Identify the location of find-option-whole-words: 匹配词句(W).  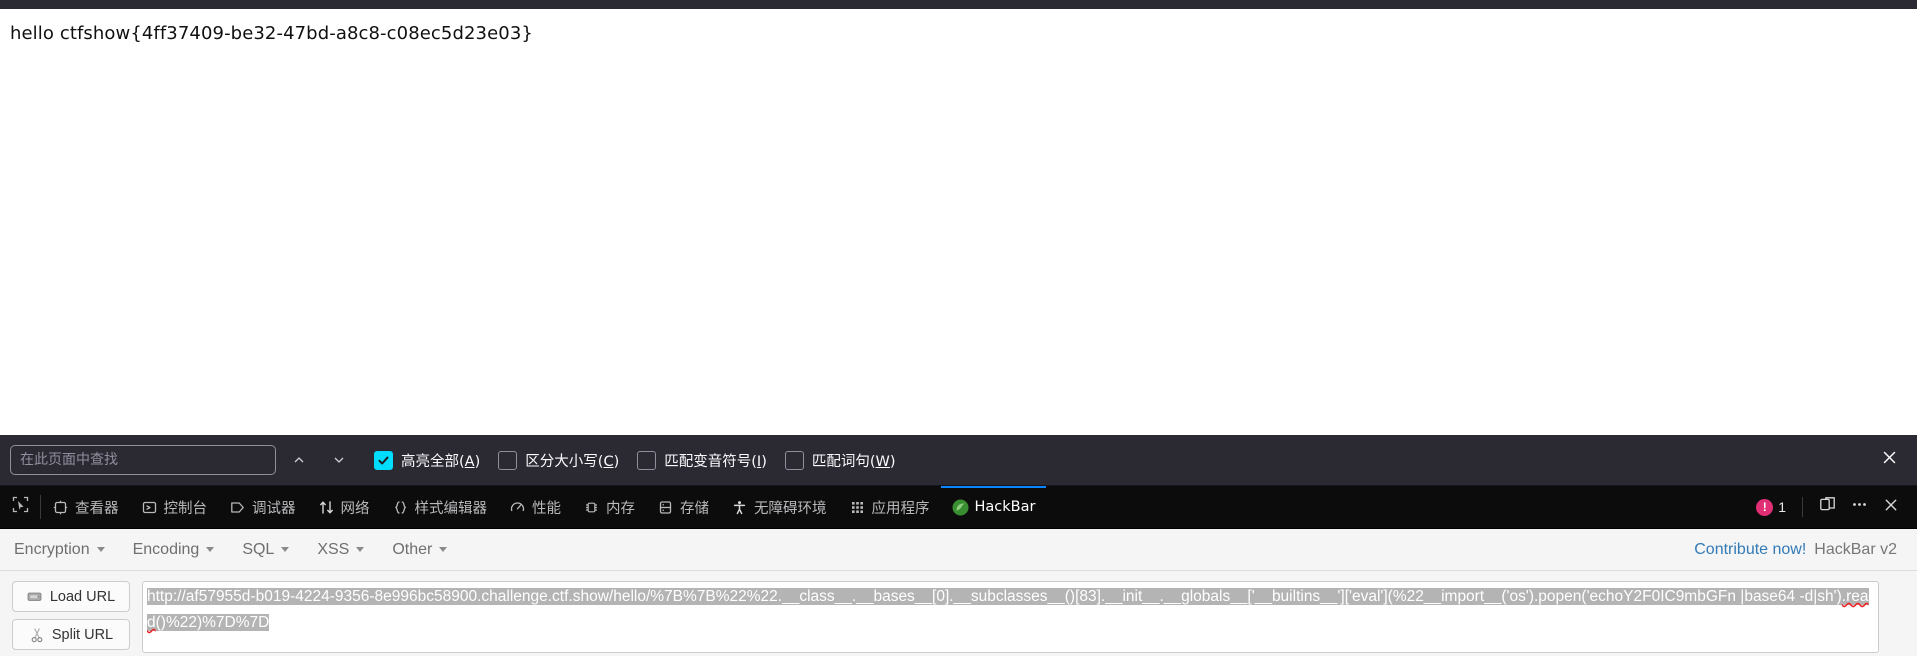
(840, 460).